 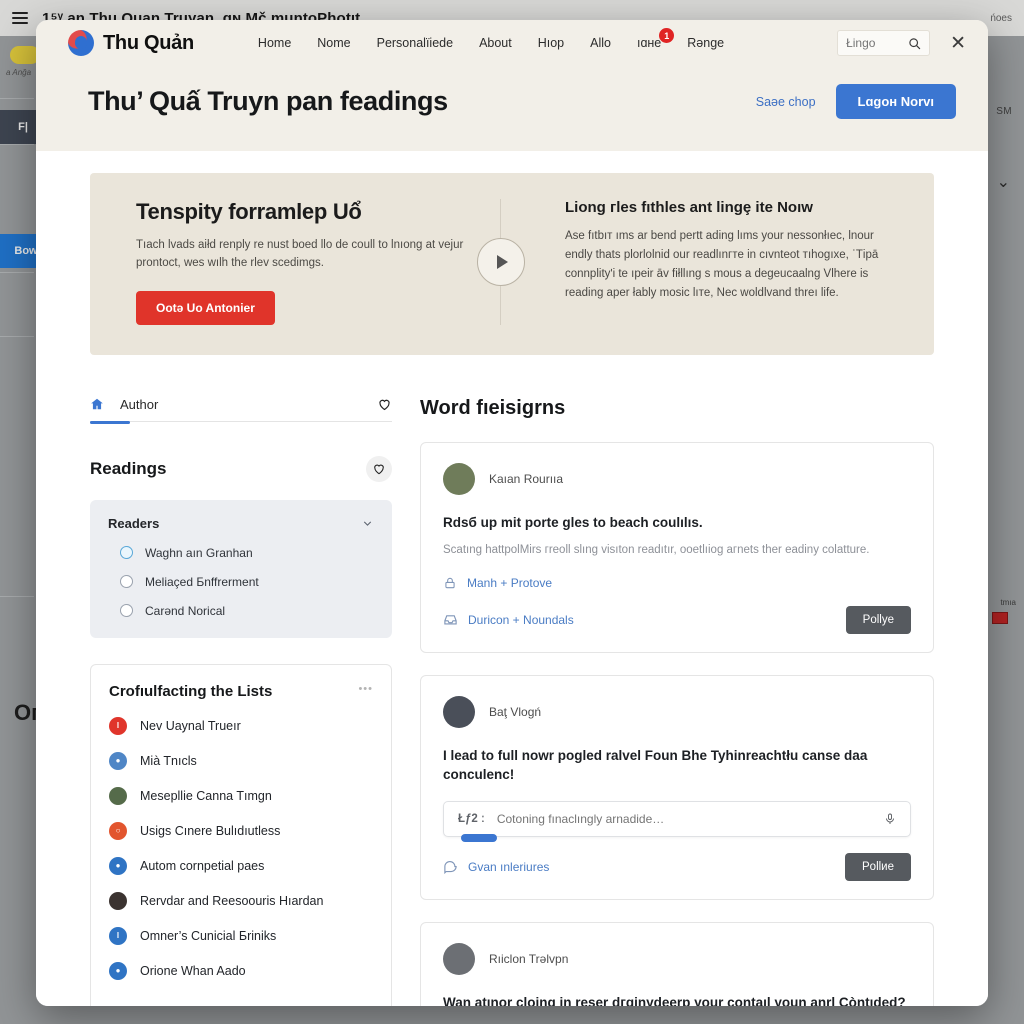 I want to click on post-action-button: Pollуe, so click(x=878, y=619).